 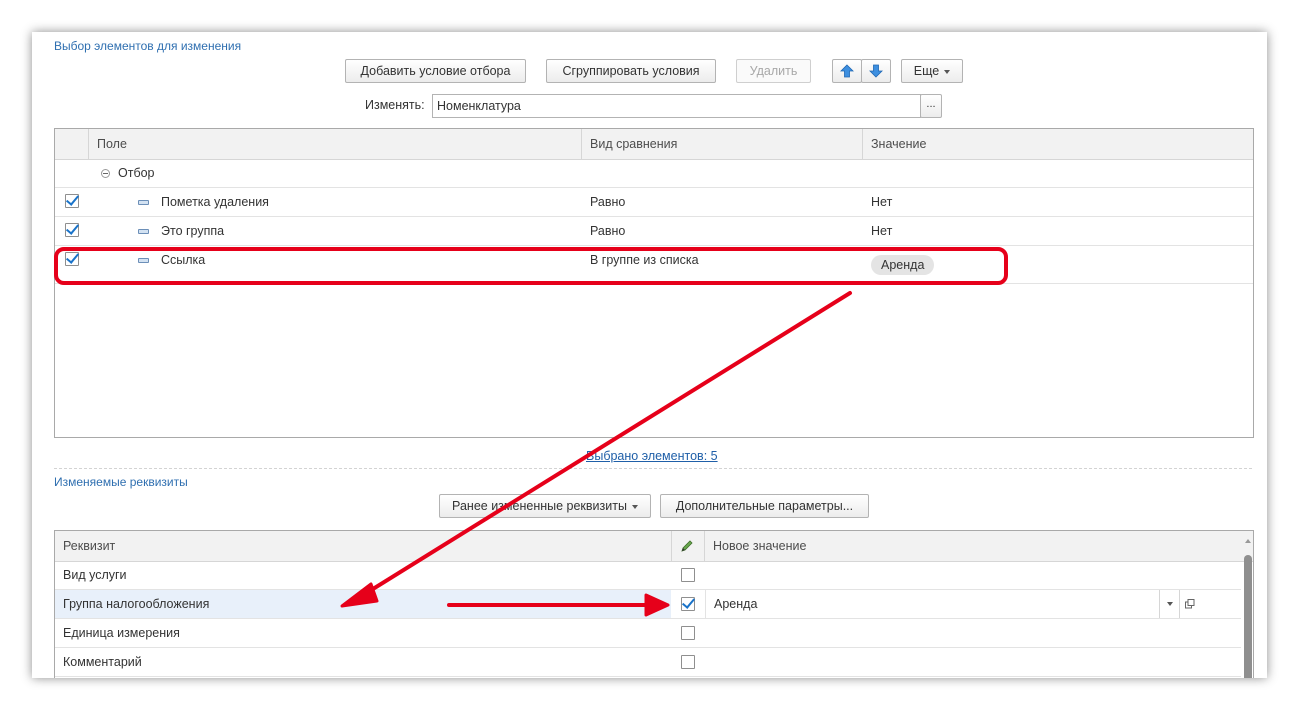 What do you see at coordinates (215, 202) in the screenshot?
I see `filter-field: Пометка удаления` at bounding box center [215, 202].